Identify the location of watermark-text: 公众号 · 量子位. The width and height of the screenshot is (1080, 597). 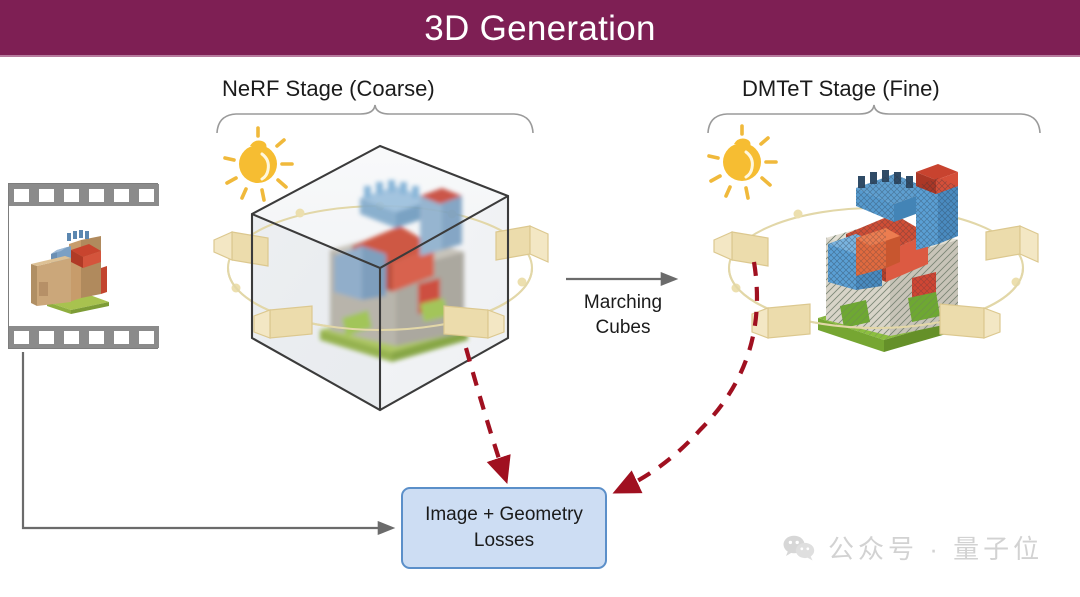
(936, 549).